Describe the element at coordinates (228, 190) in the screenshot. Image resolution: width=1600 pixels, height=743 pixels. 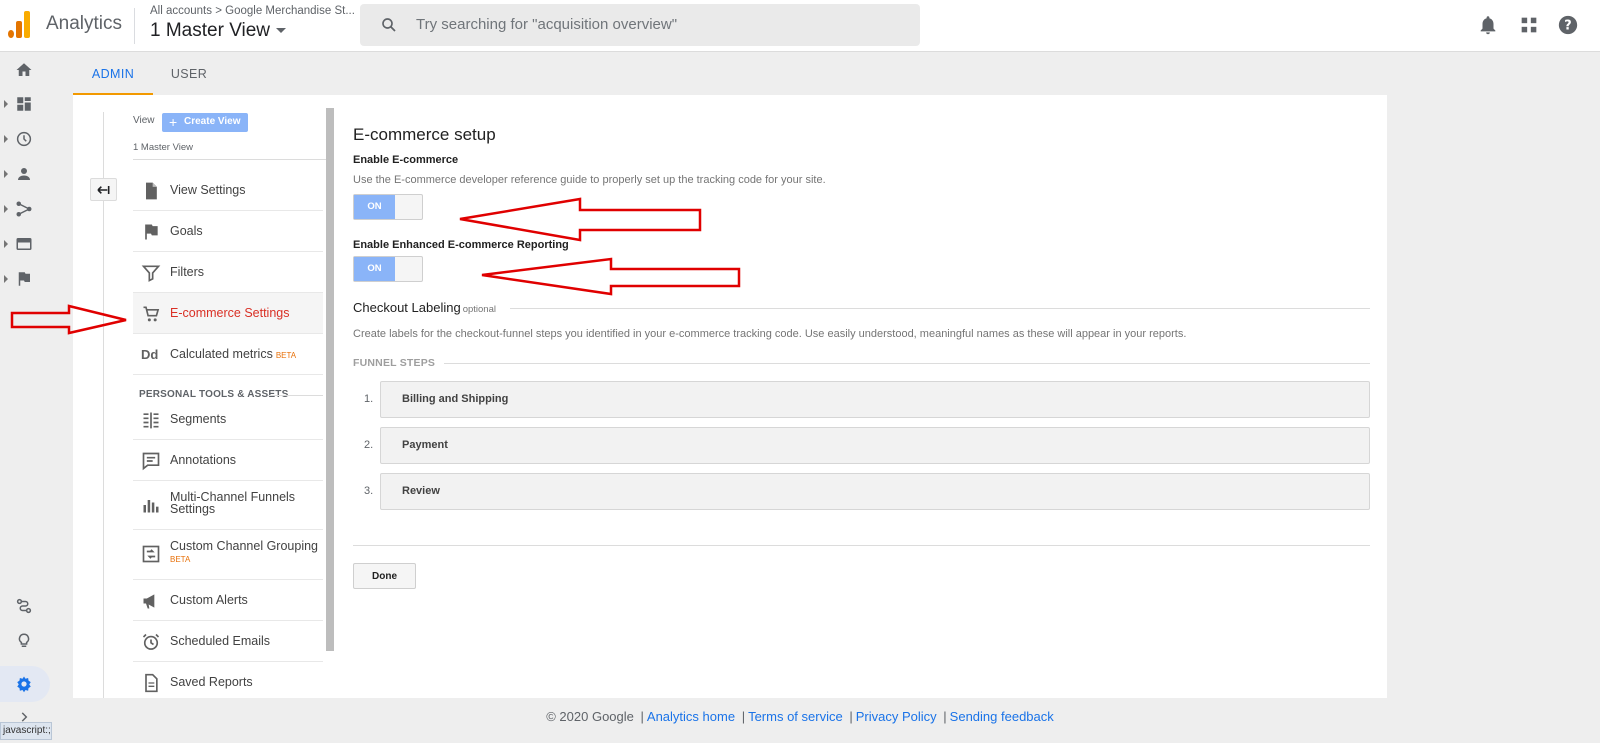
I see `nav-view-settings: View Settings` at that location.